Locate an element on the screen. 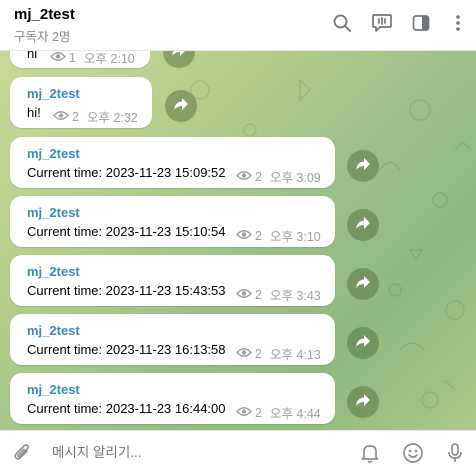 The height and width of the screenshot is (474, 476). emoji-icon is located at coordinates (413, 453).